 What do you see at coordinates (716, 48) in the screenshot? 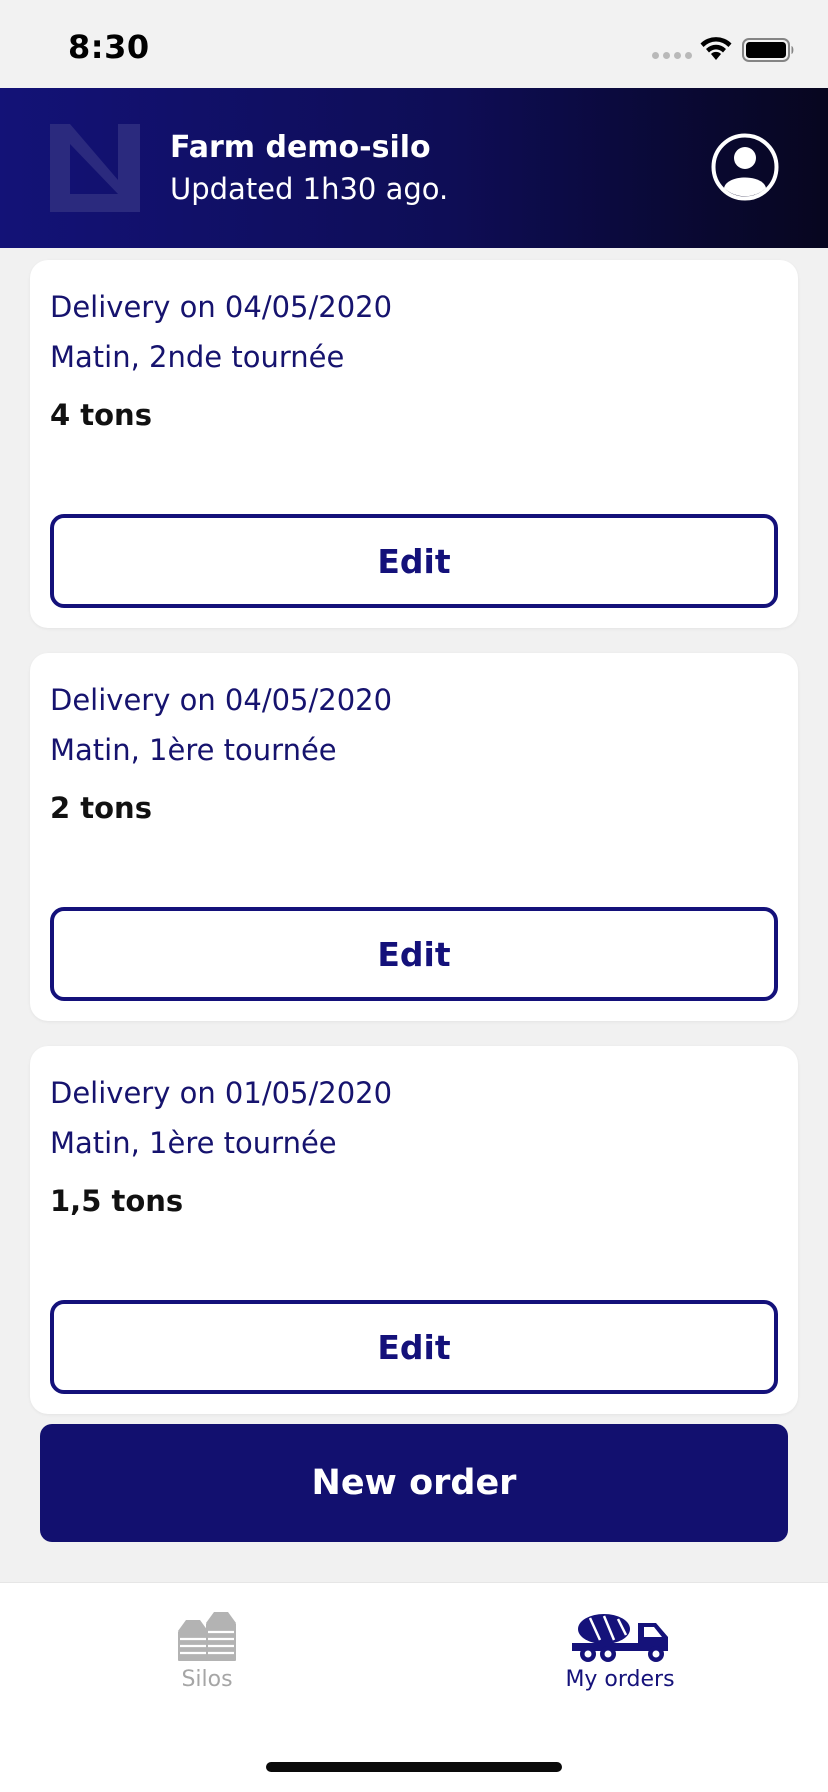
I see `wifi-icon` at bounding box center [716, 48].